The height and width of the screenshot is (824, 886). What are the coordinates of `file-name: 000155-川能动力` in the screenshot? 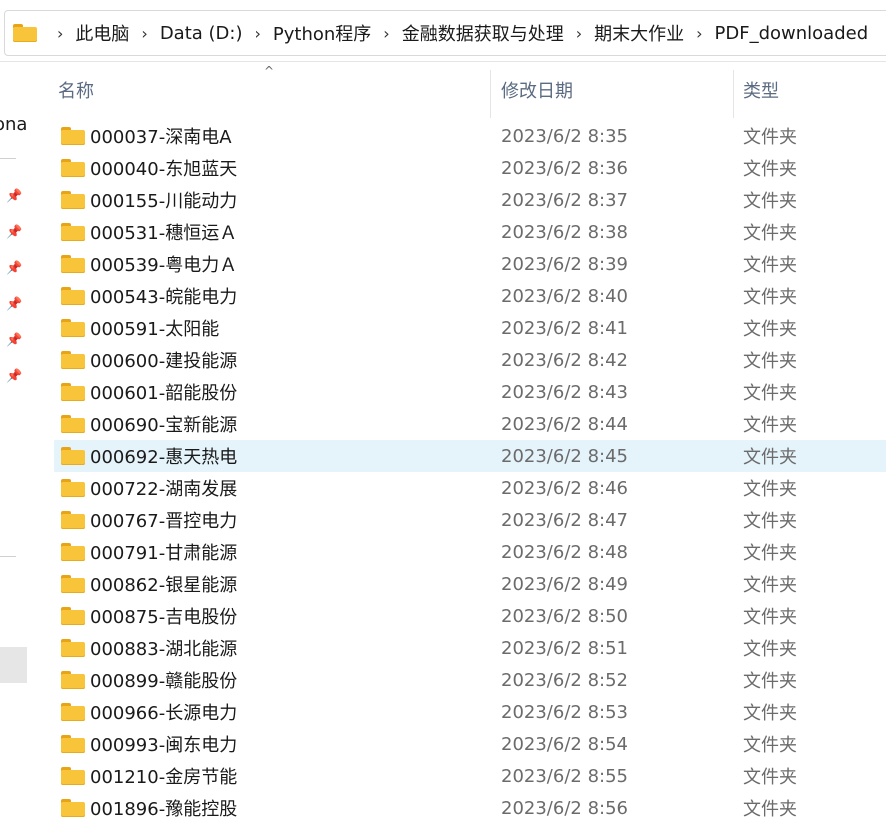 It's located at (164, 201).